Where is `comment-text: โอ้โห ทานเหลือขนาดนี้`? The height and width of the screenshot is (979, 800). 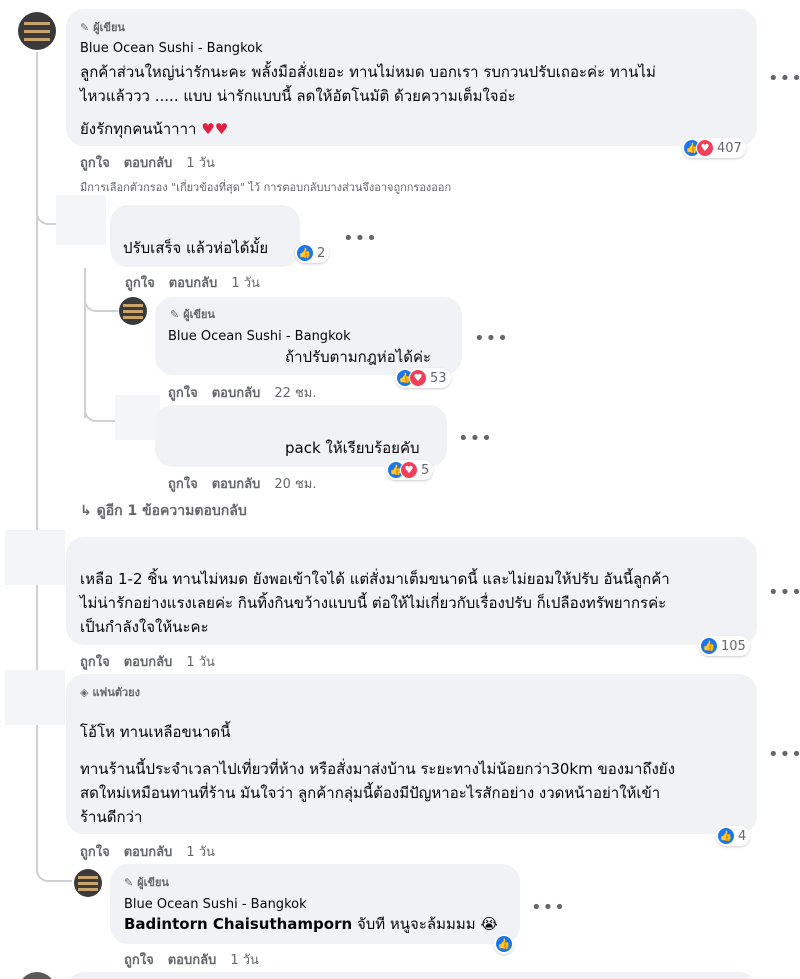
comment-text: โอ้โห ทานเหลือขนาดนี้ is located at coordinates (155, 732).